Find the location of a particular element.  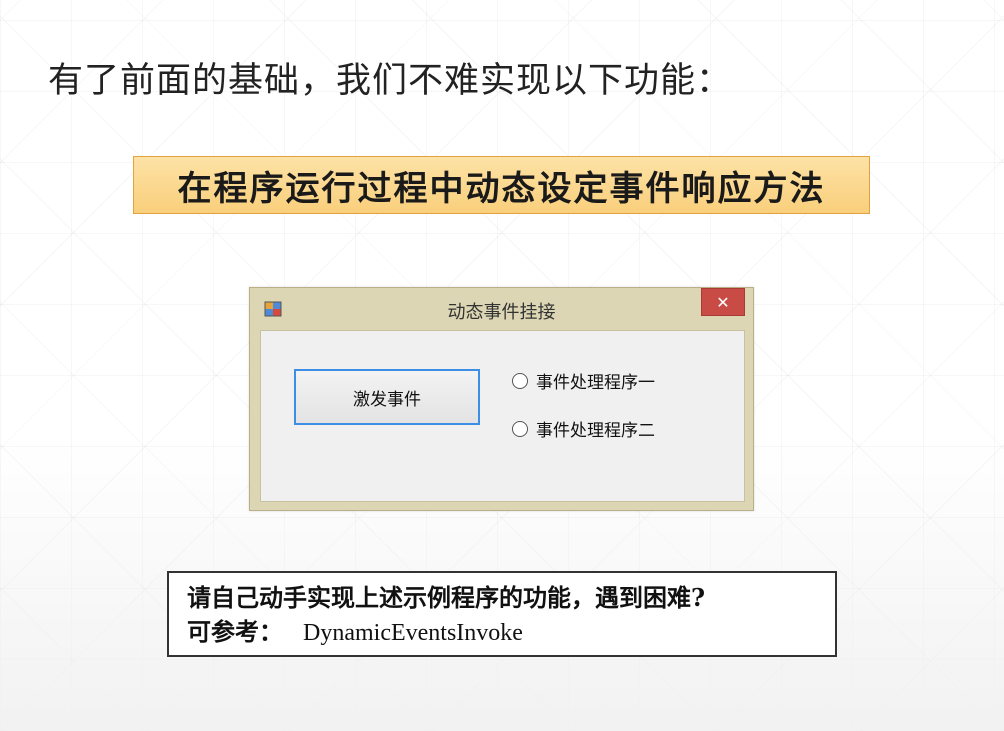

note-reference: 可参考： DynamicEventsInvoke is located at coordinates (511, 632).